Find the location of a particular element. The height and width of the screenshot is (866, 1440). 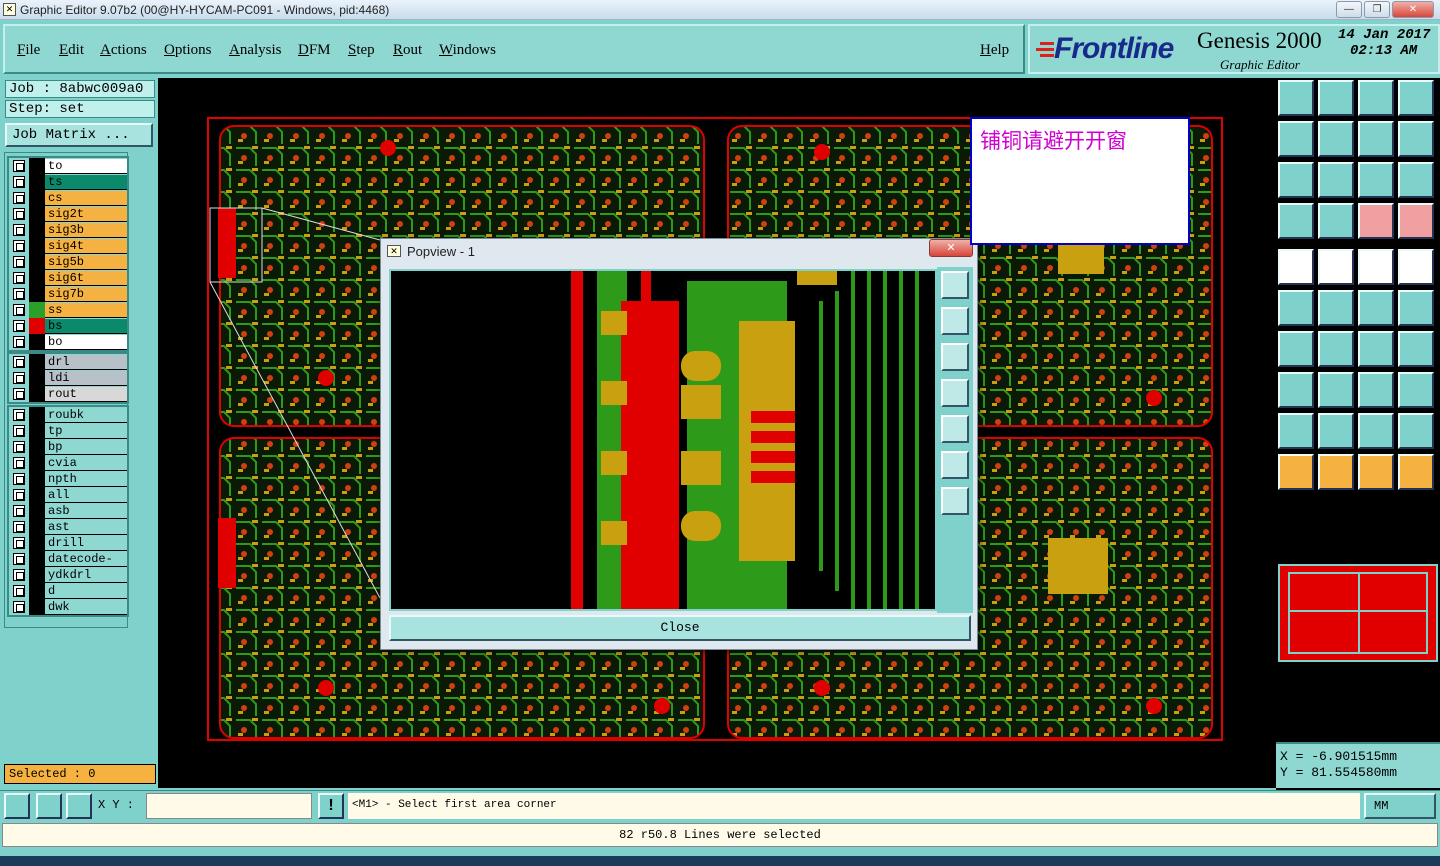

layer-row-sig2t: sig2t is located at coordinates (68, 214).